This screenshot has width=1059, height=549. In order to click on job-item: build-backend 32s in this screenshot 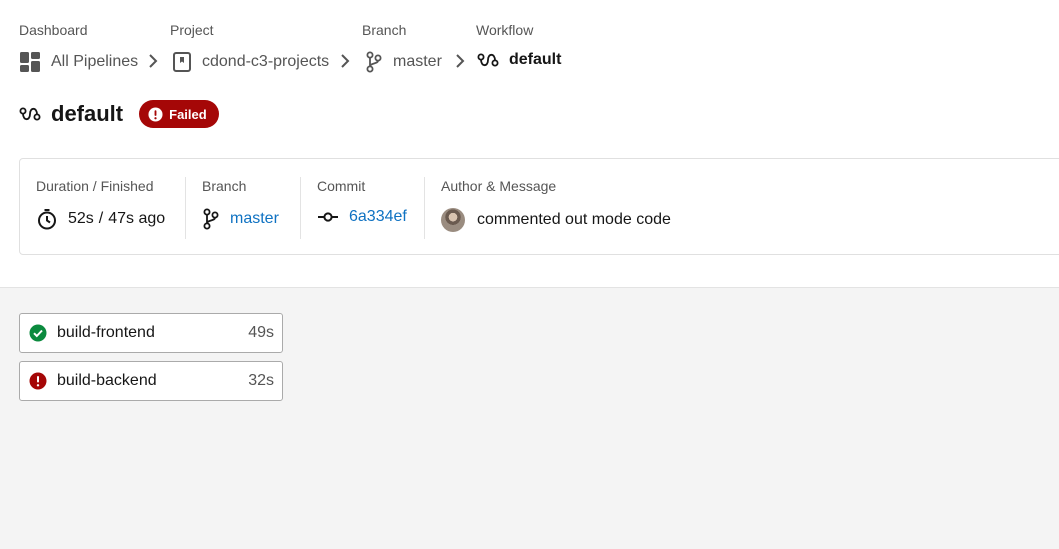, I will do `click(151, 381)`.